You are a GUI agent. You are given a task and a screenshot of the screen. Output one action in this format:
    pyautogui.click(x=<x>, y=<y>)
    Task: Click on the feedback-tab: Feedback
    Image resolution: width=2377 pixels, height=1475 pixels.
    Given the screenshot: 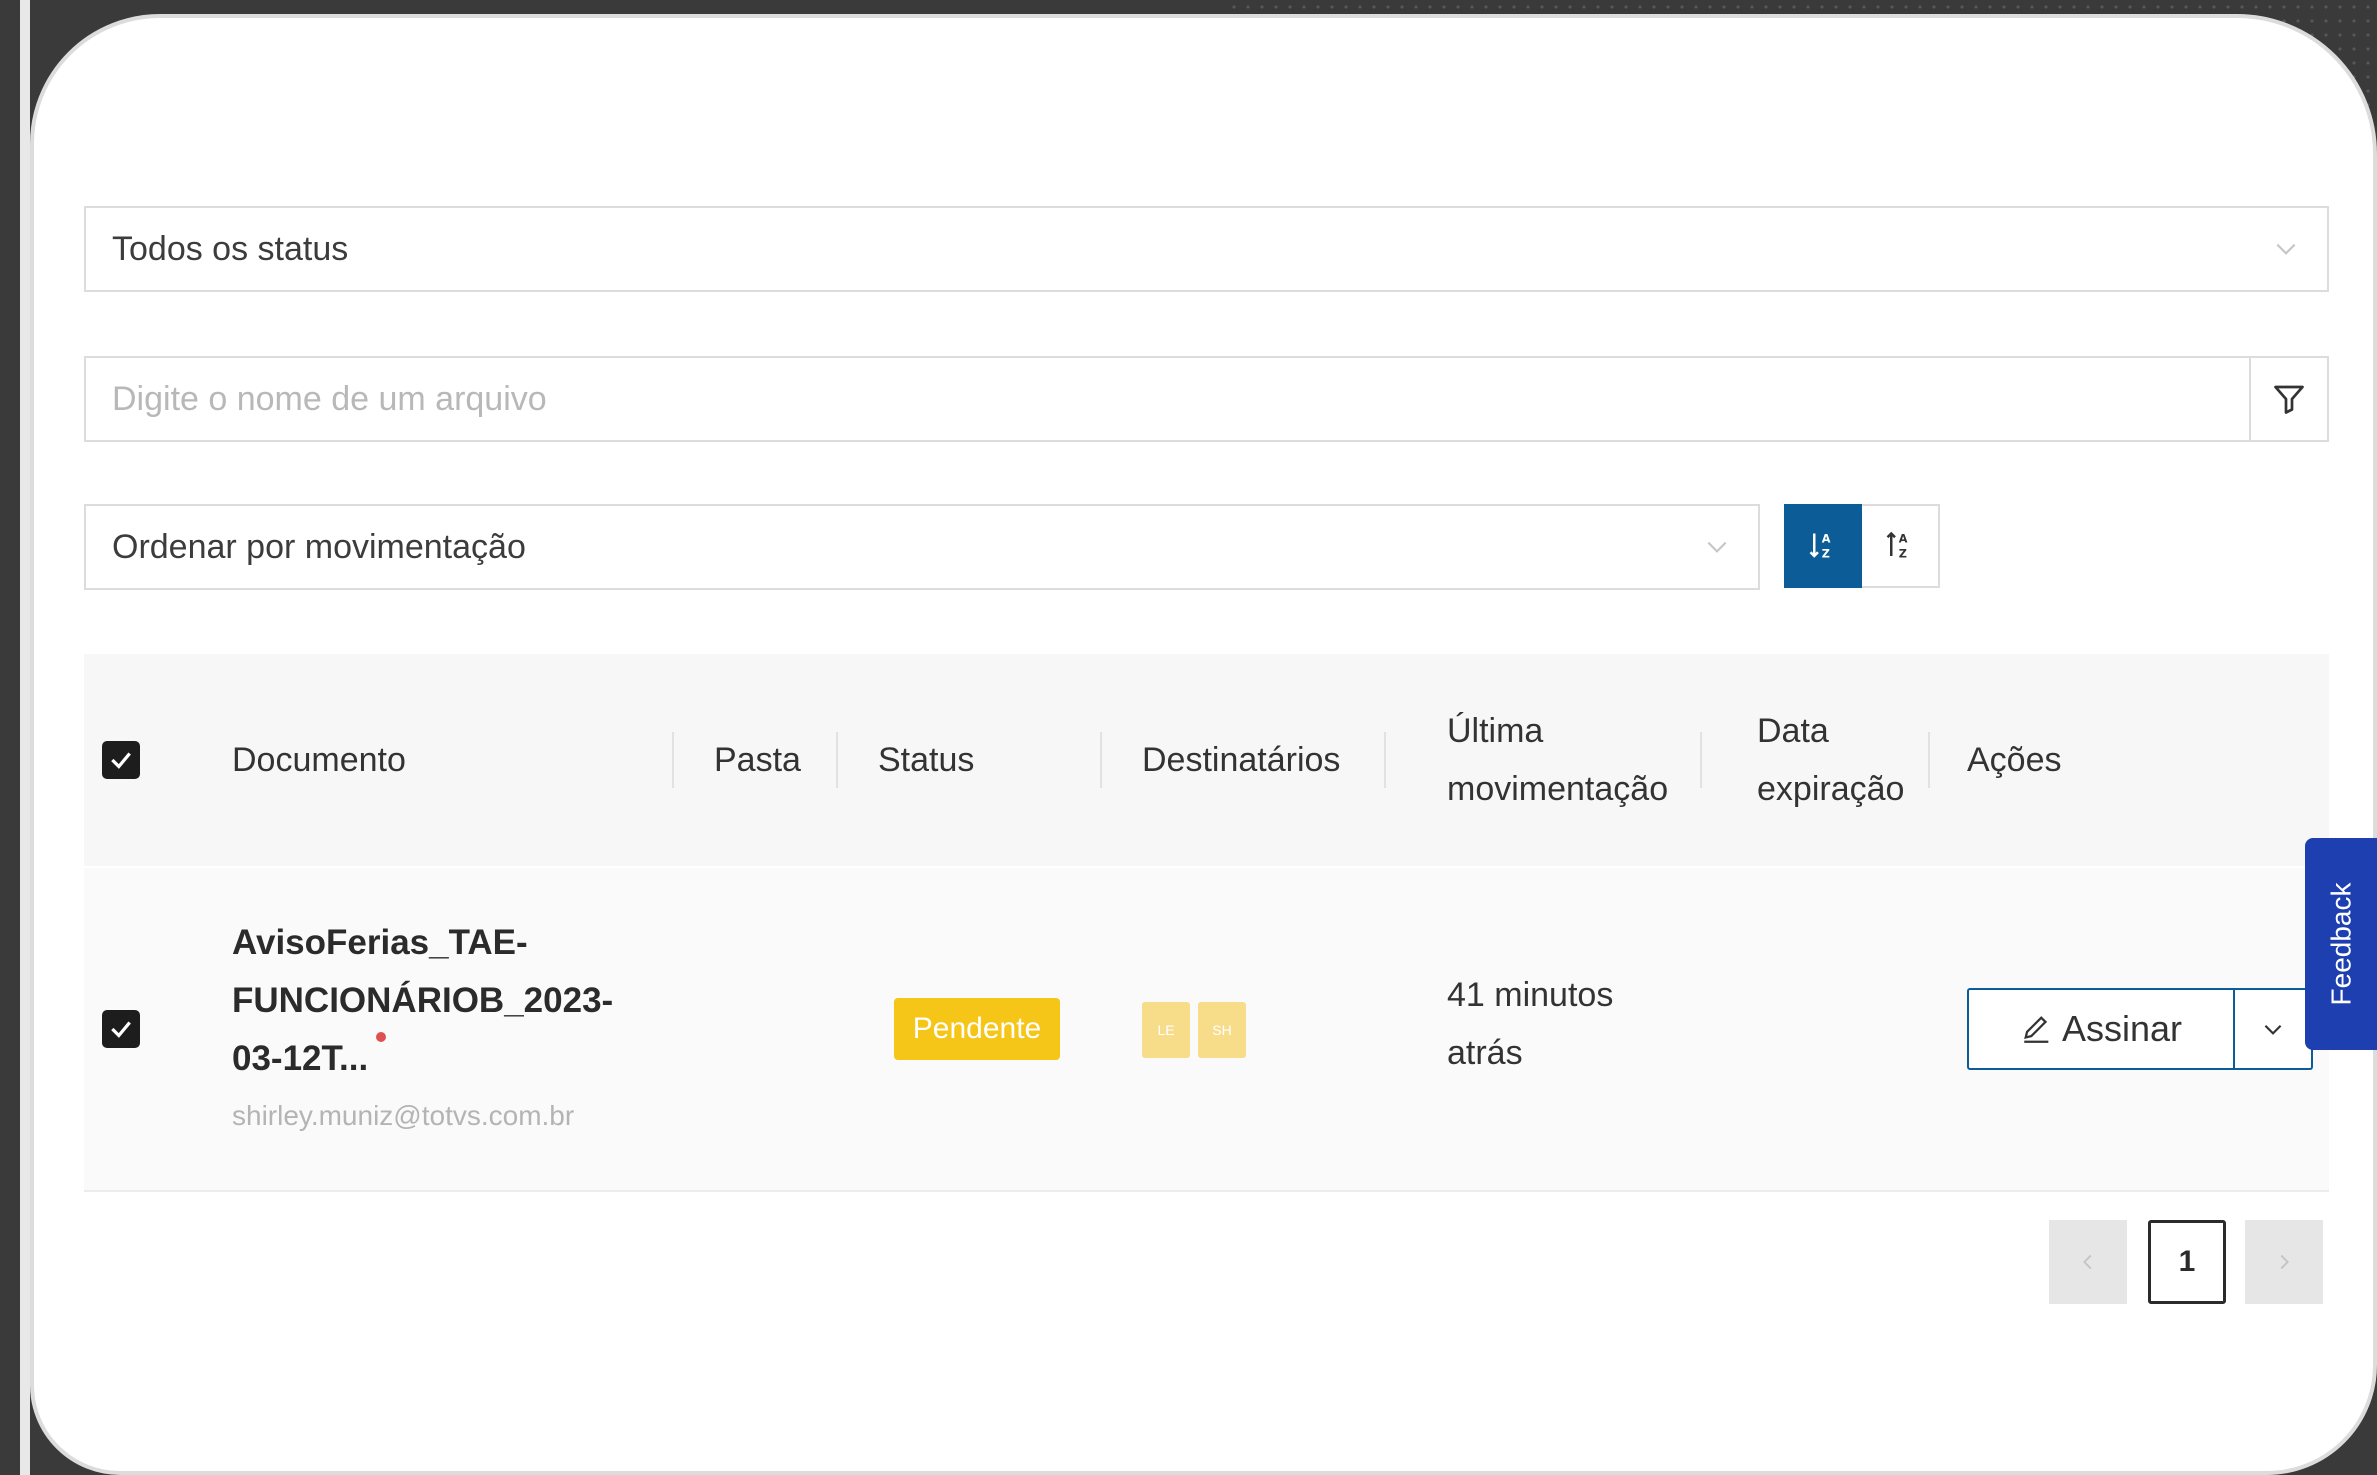 What is the action you would take?
    pyautogui.click(x=2341, y=944)
    